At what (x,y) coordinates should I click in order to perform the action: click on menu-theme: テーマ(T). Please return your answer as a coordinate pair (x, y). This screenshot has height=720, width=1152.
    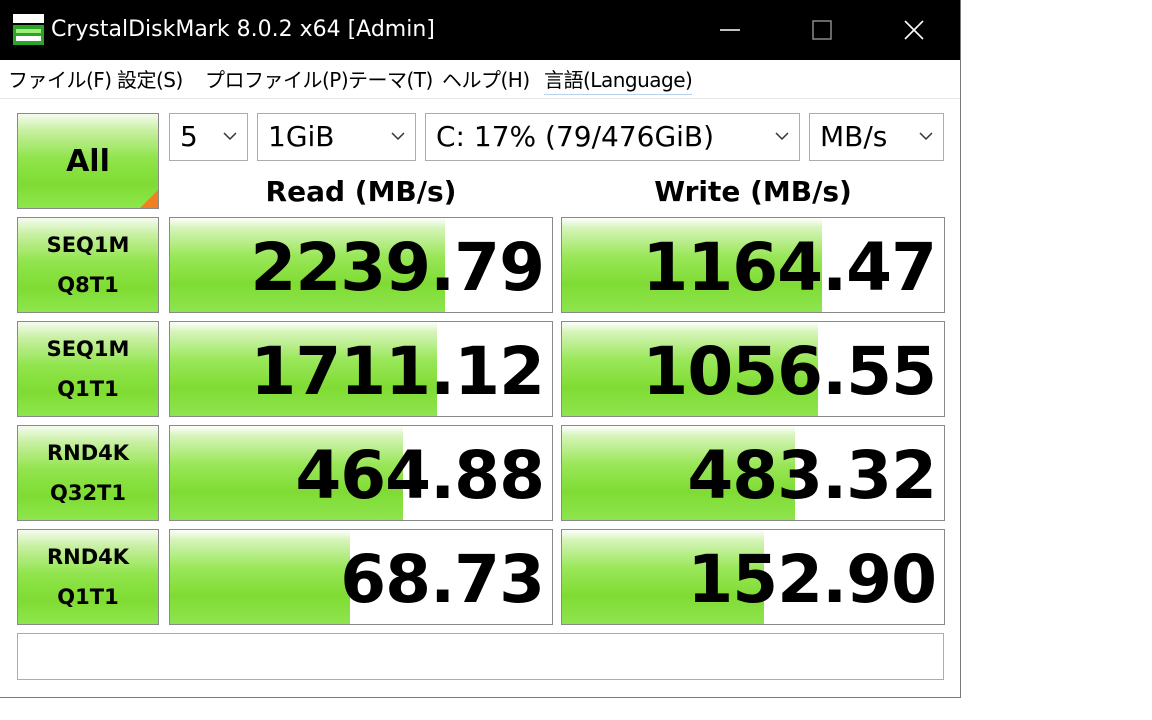
    Looking at the image, I should click on (390, 80).